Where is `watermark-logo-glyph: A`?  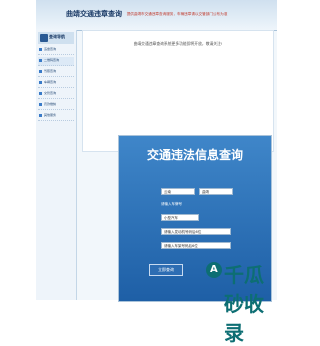
watermark-logo-glyph: A is located at coordinates (214, 269).